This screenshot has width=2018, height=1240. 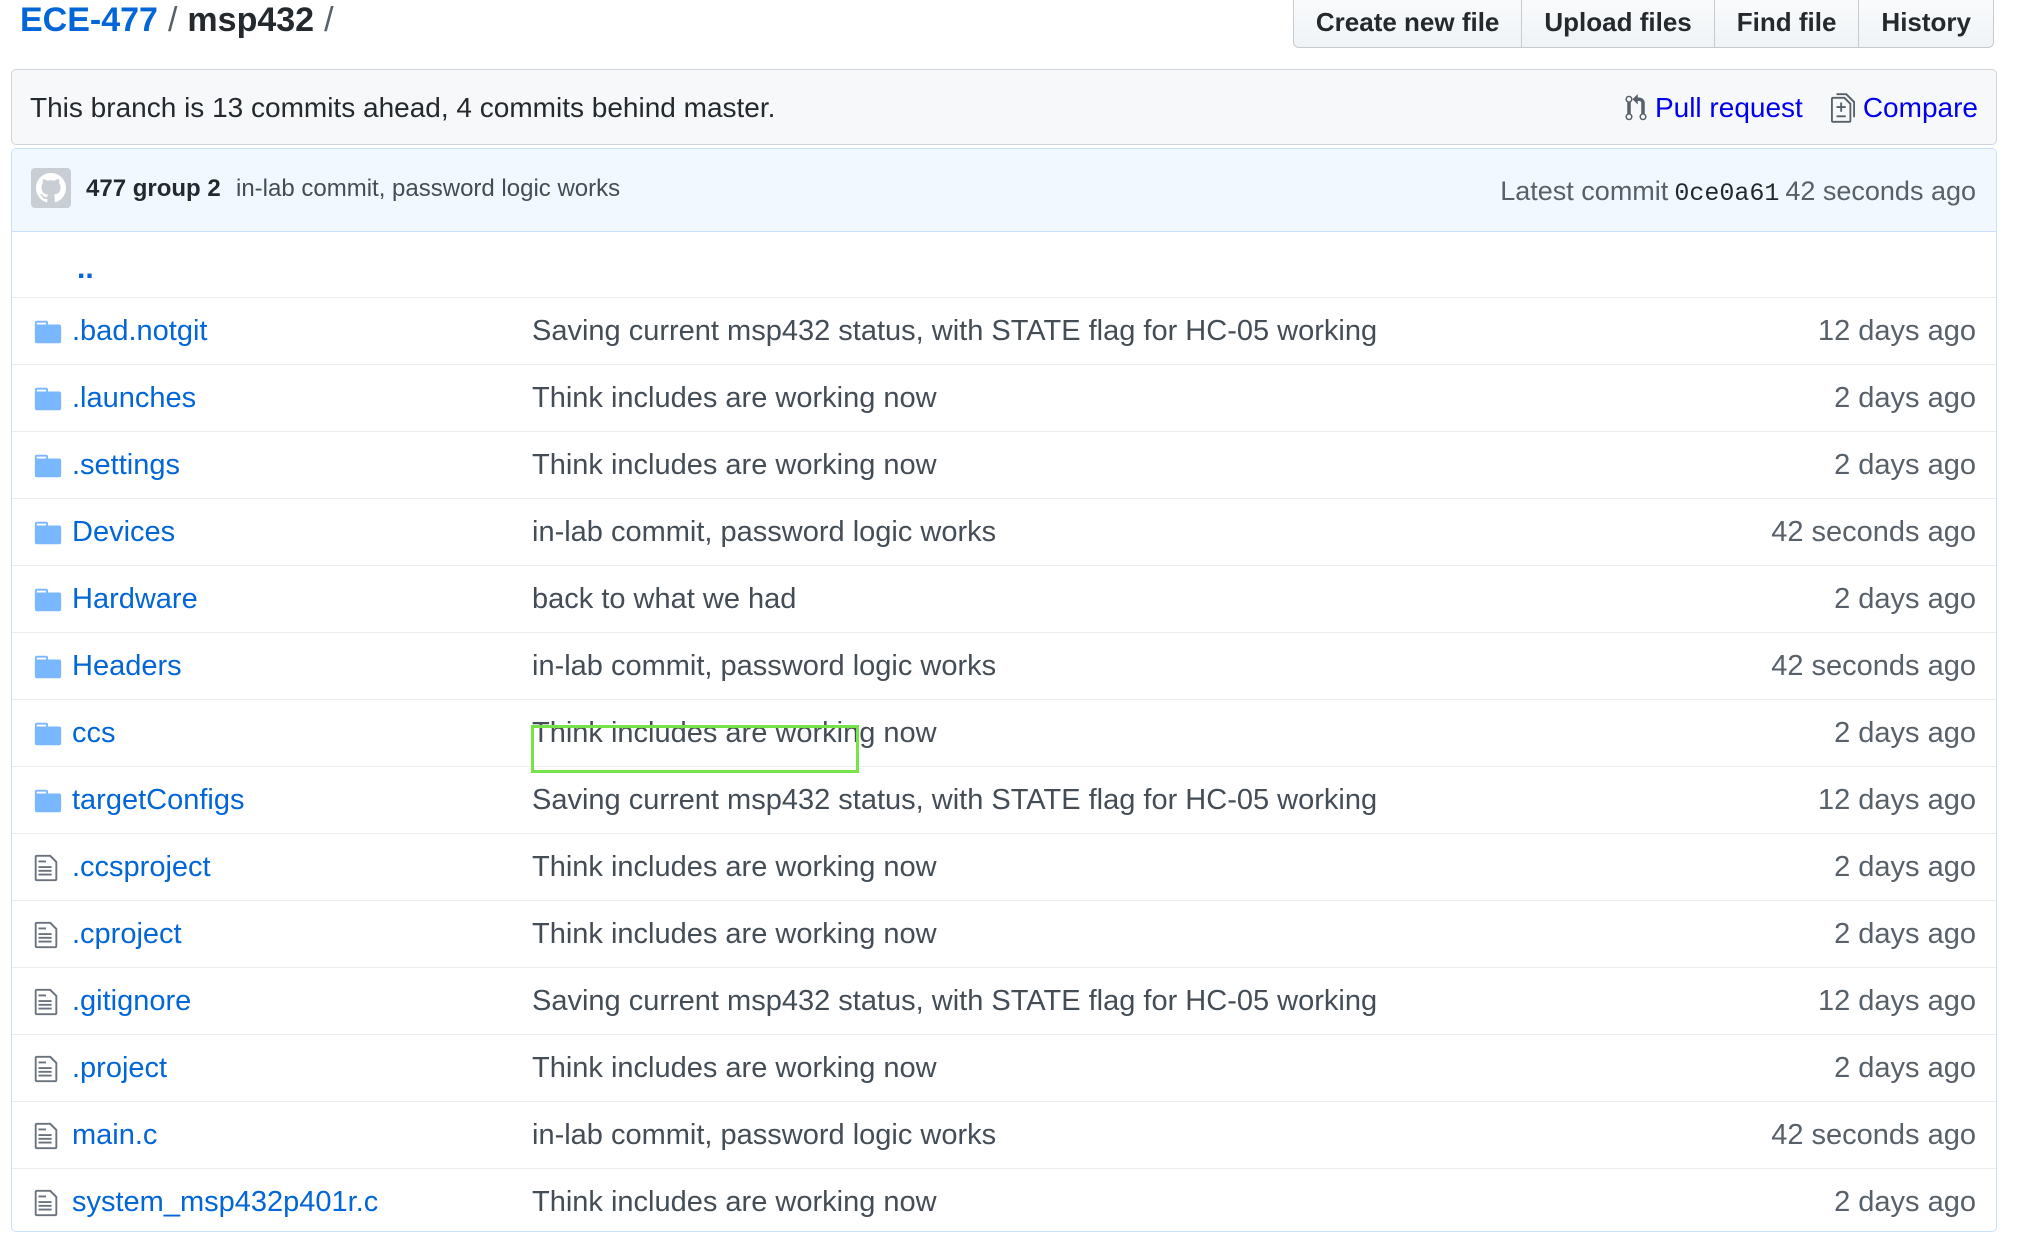 What do you see at coordinates (1636, 107) in the screenshot?
I see `git-pull-request-icon` at bounding box center [1636, 107].